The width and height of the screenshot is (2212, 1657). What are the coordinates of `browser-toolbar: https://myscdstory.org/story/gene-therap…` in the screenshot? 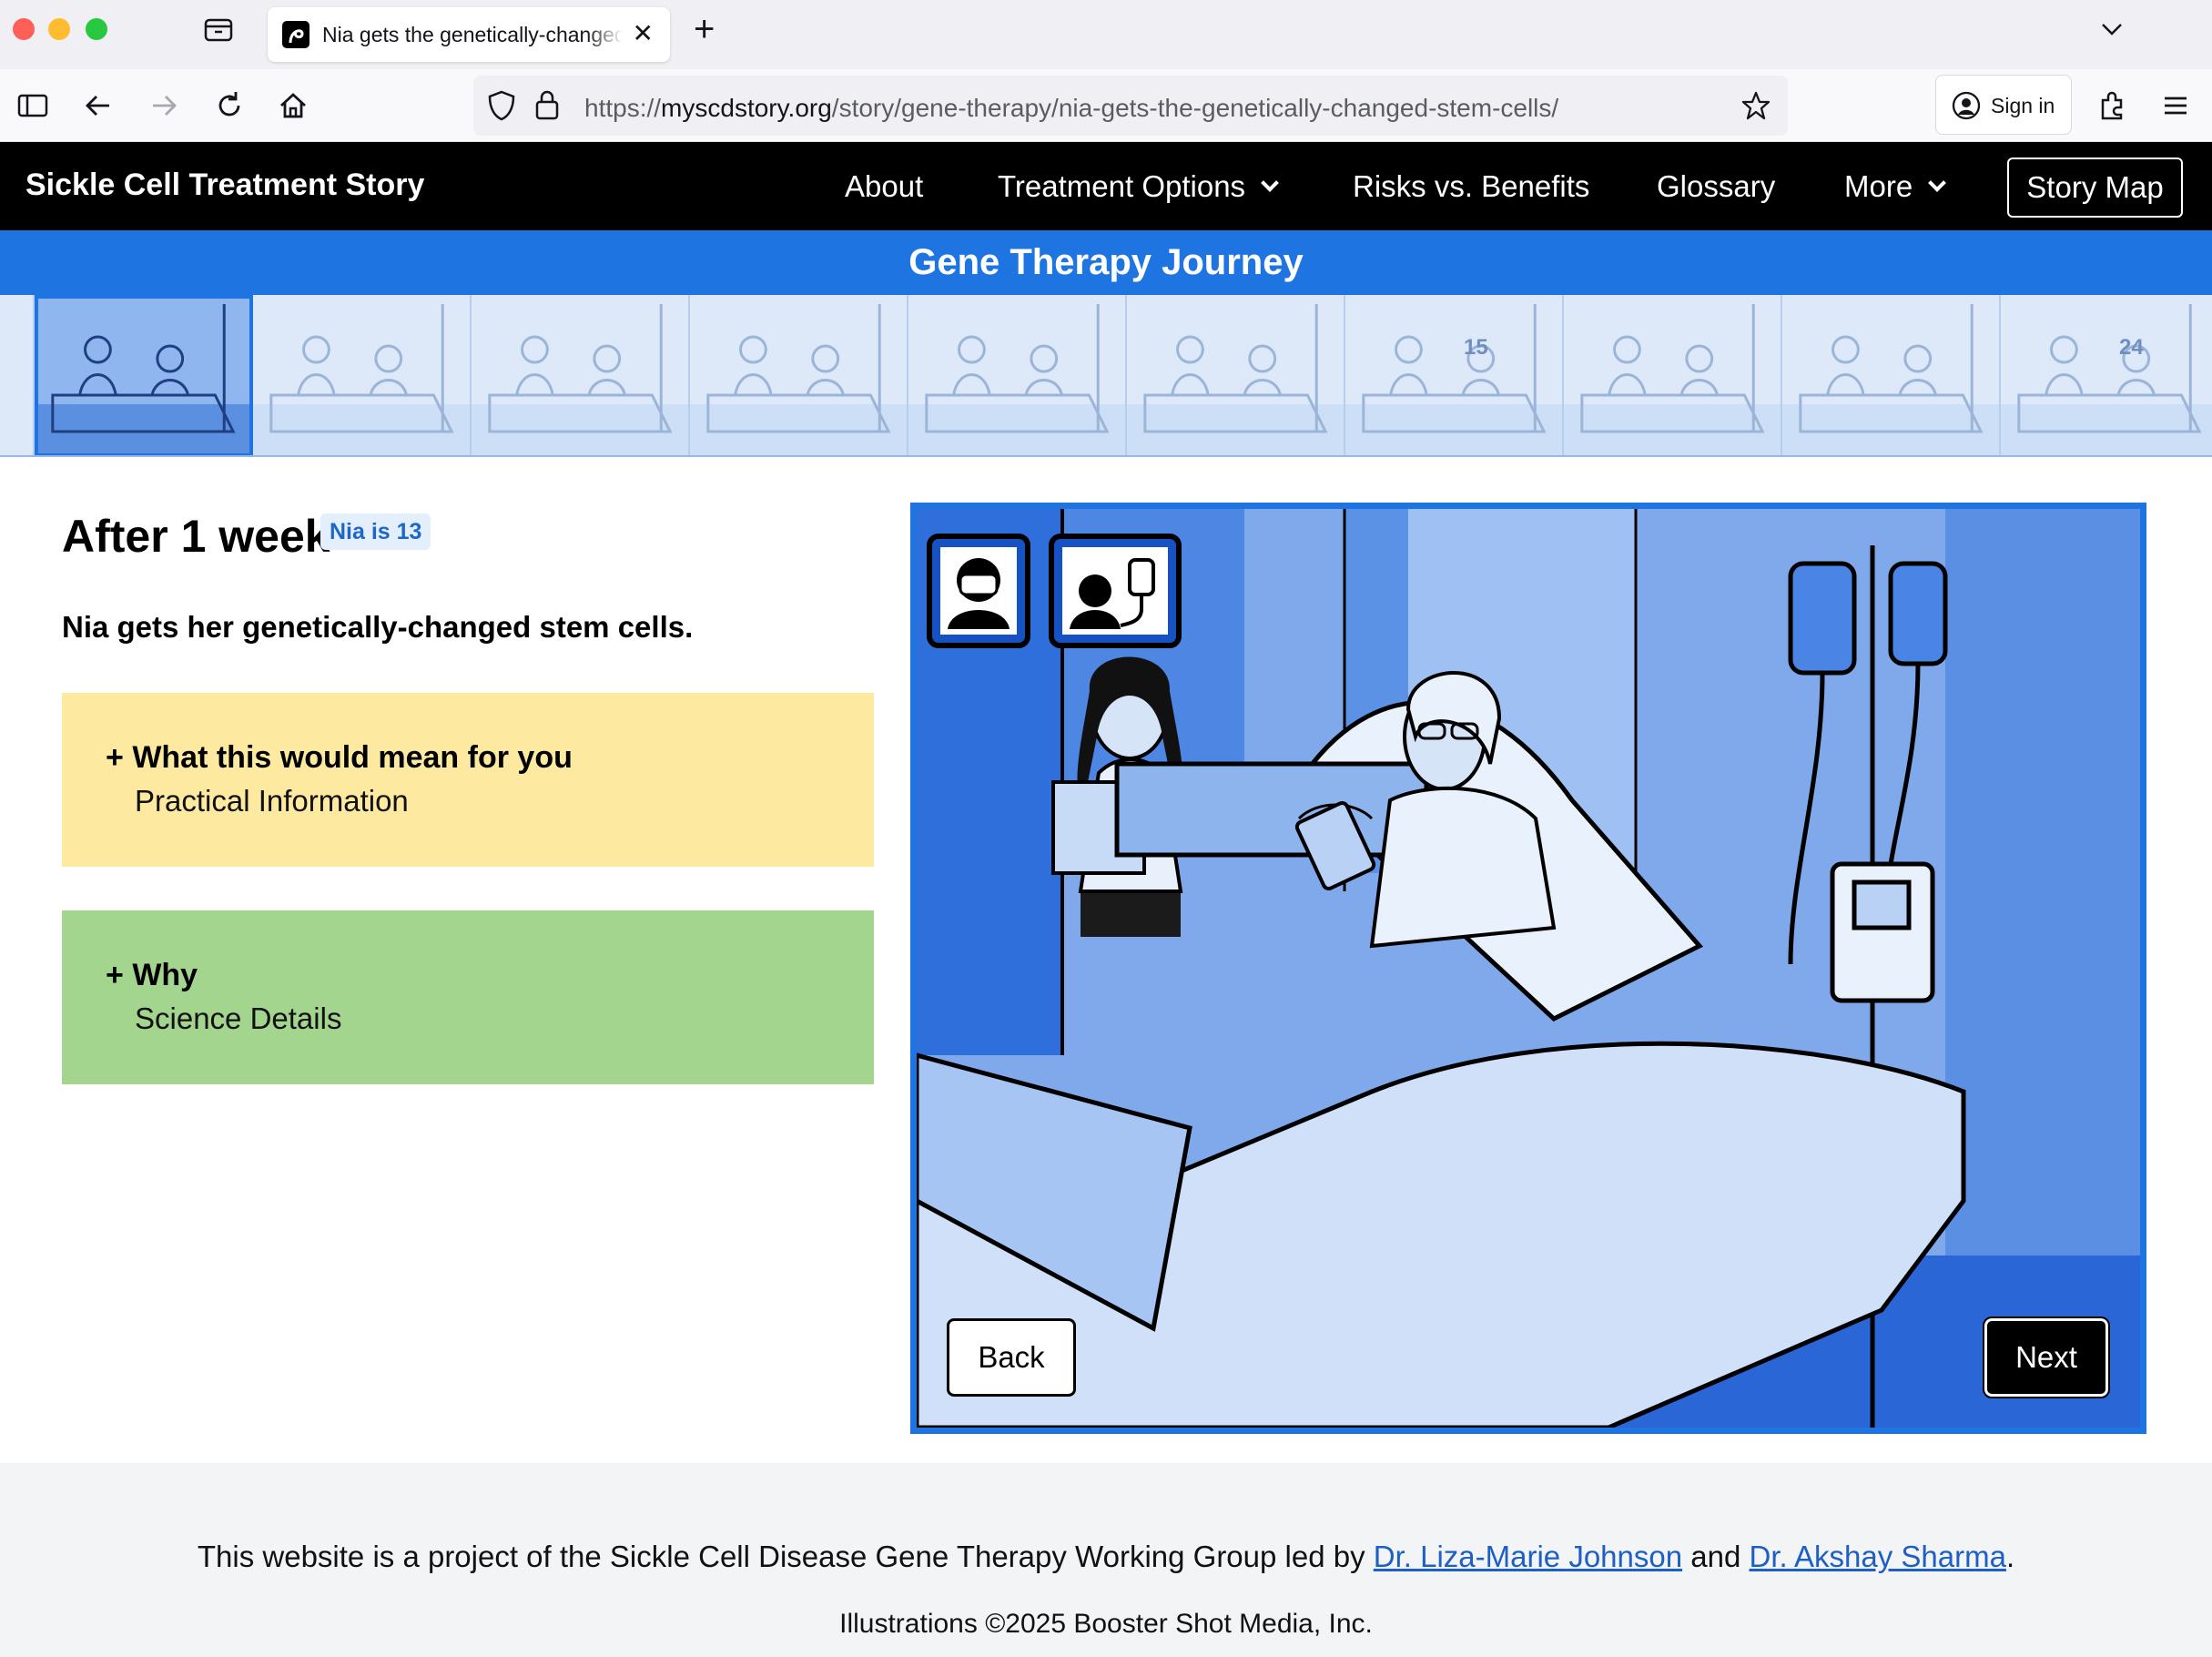 It's located at (1106, 106).